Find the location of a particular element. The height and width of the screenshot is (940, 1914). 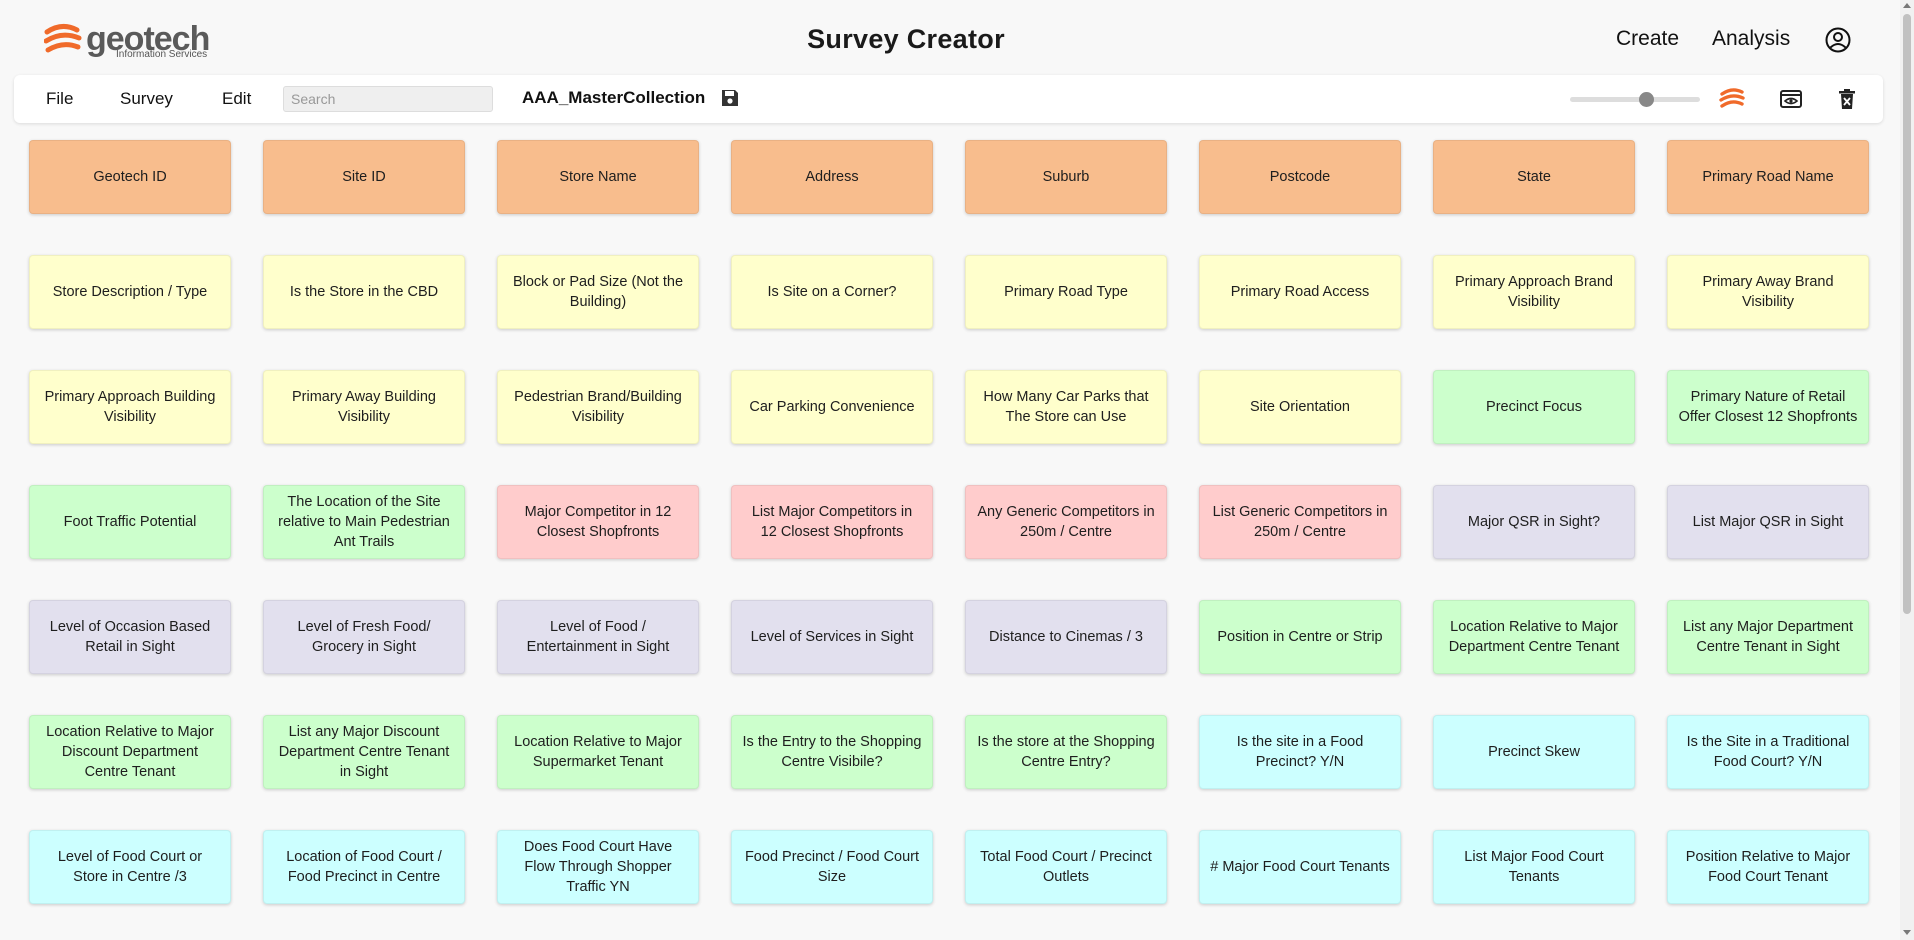

question-card-label: Primary Approach Building Visibility is located at coordinates (130, 407).